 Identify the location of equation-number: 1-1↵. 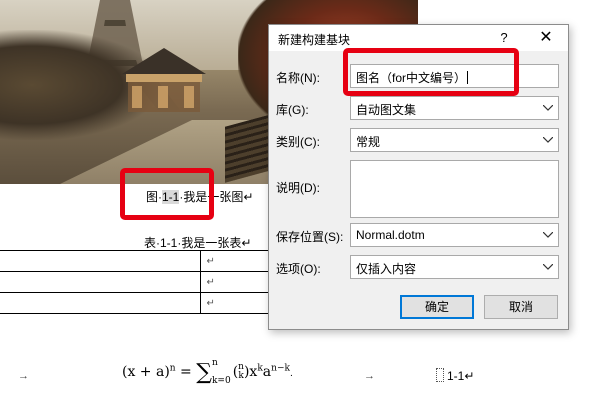
(455, 375).